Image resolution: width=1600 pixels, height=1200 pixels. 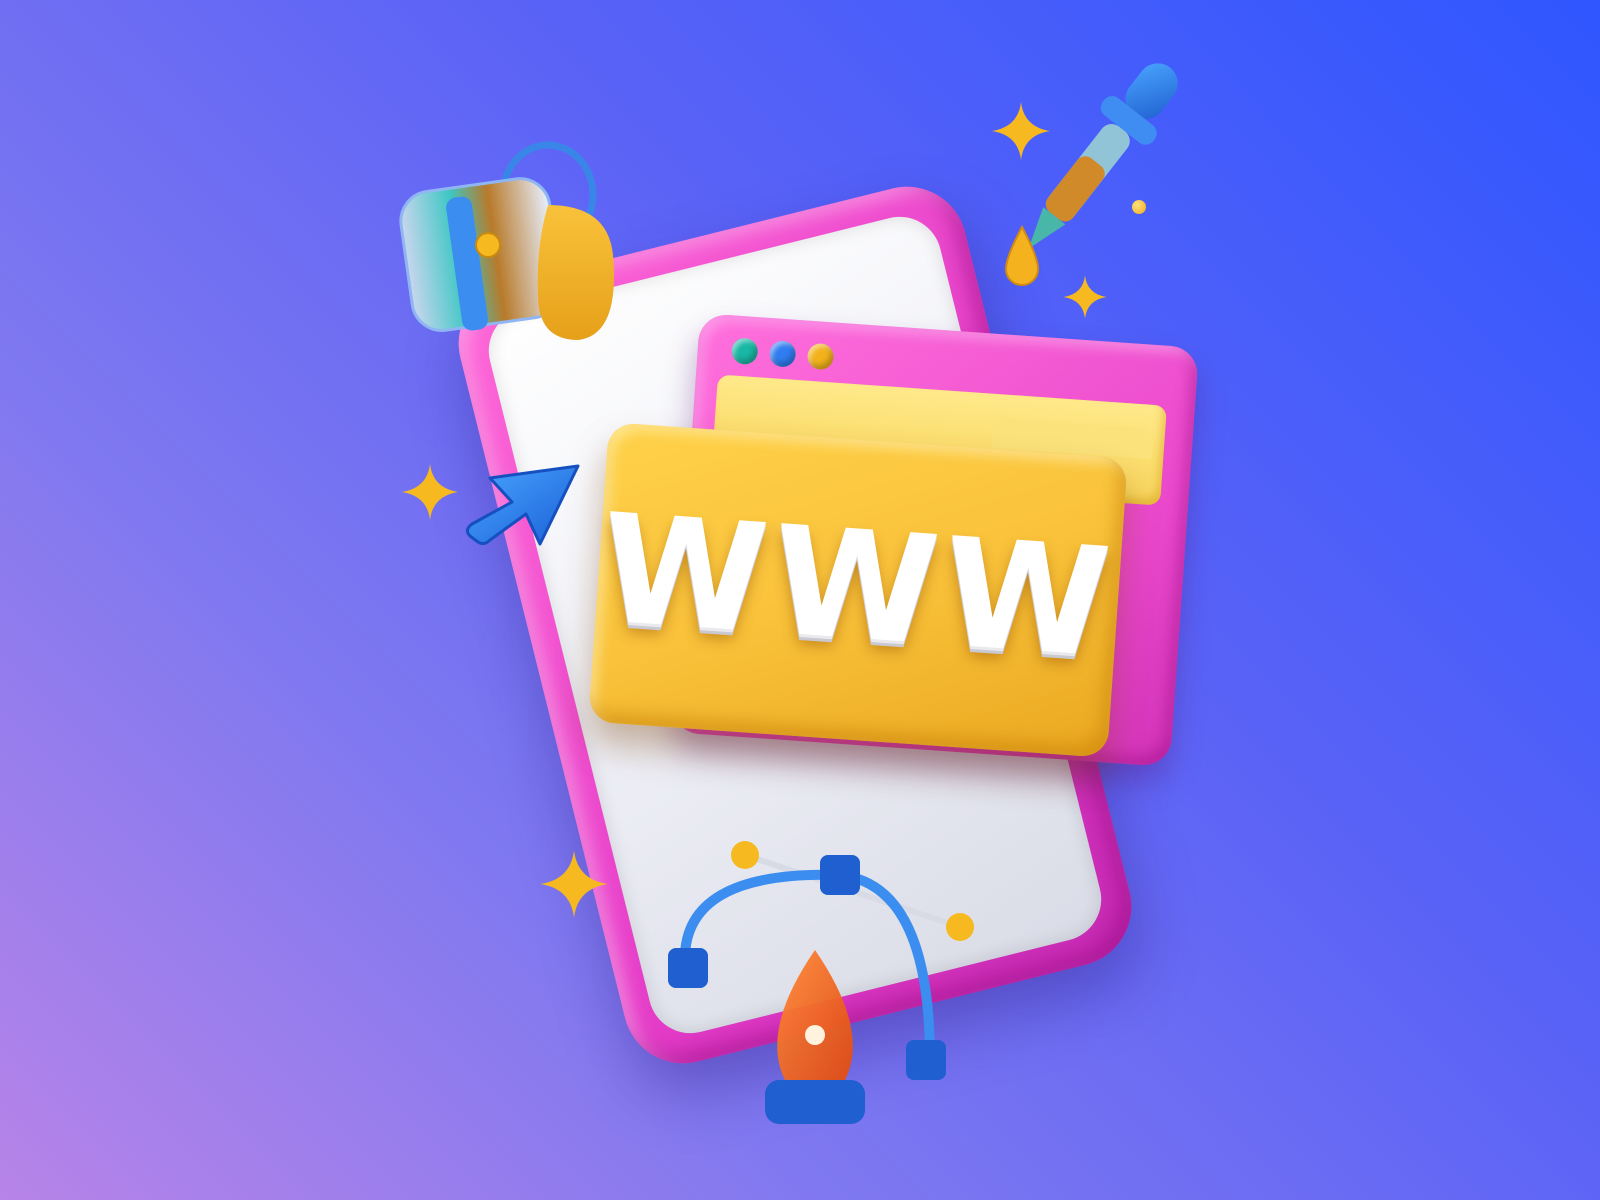 What do you see at coordinates (744, 351) in the screenshot?
I see `window-dot-green` at bounding box center [744, 351].